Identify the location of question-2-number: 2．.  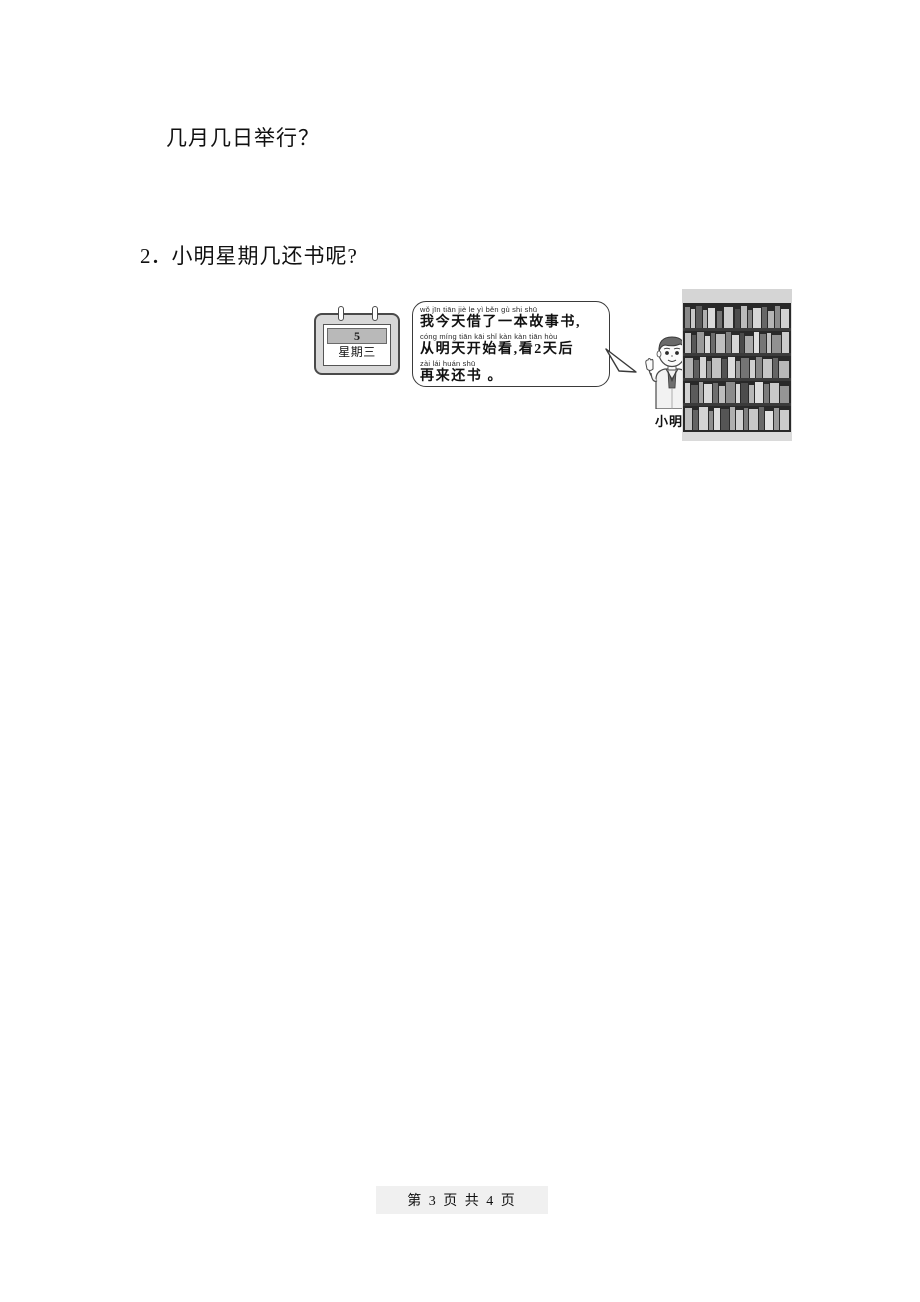
(156, 256).